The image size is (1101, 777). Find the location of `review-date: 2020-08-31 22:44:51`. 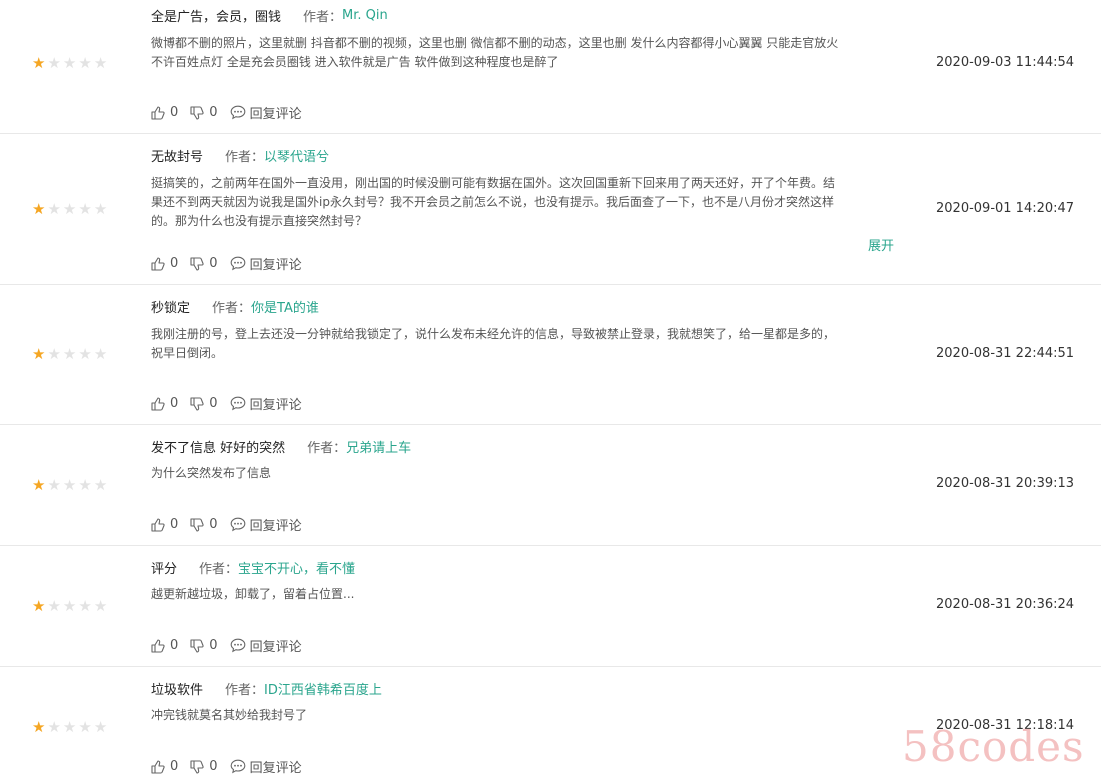

review-date: 2020-08-31 22:44:51 is located at coordinates (1005, 353).